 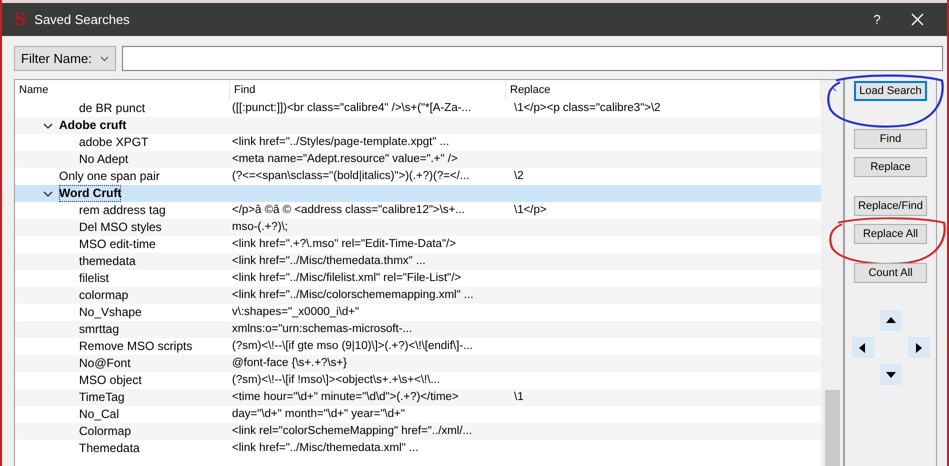 What do you see at coordinates (112, 108) in the screenshot?
I see `search-name: de BR punct` at bounding box center [112, 108].